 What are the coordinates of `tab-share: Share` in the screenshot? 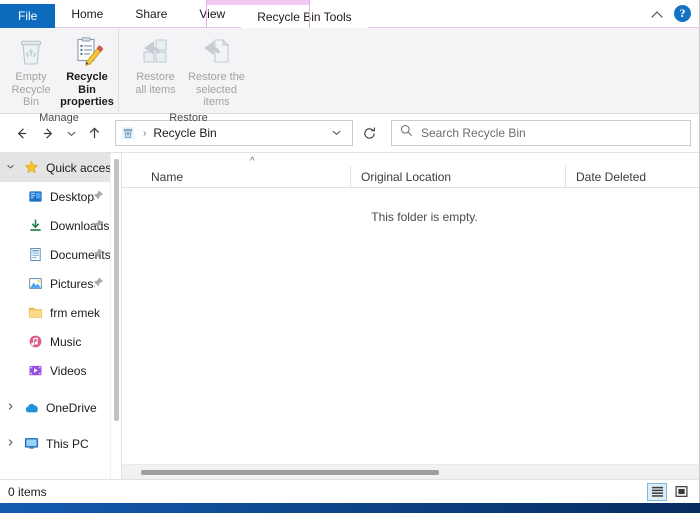 It's located at (151, 14).